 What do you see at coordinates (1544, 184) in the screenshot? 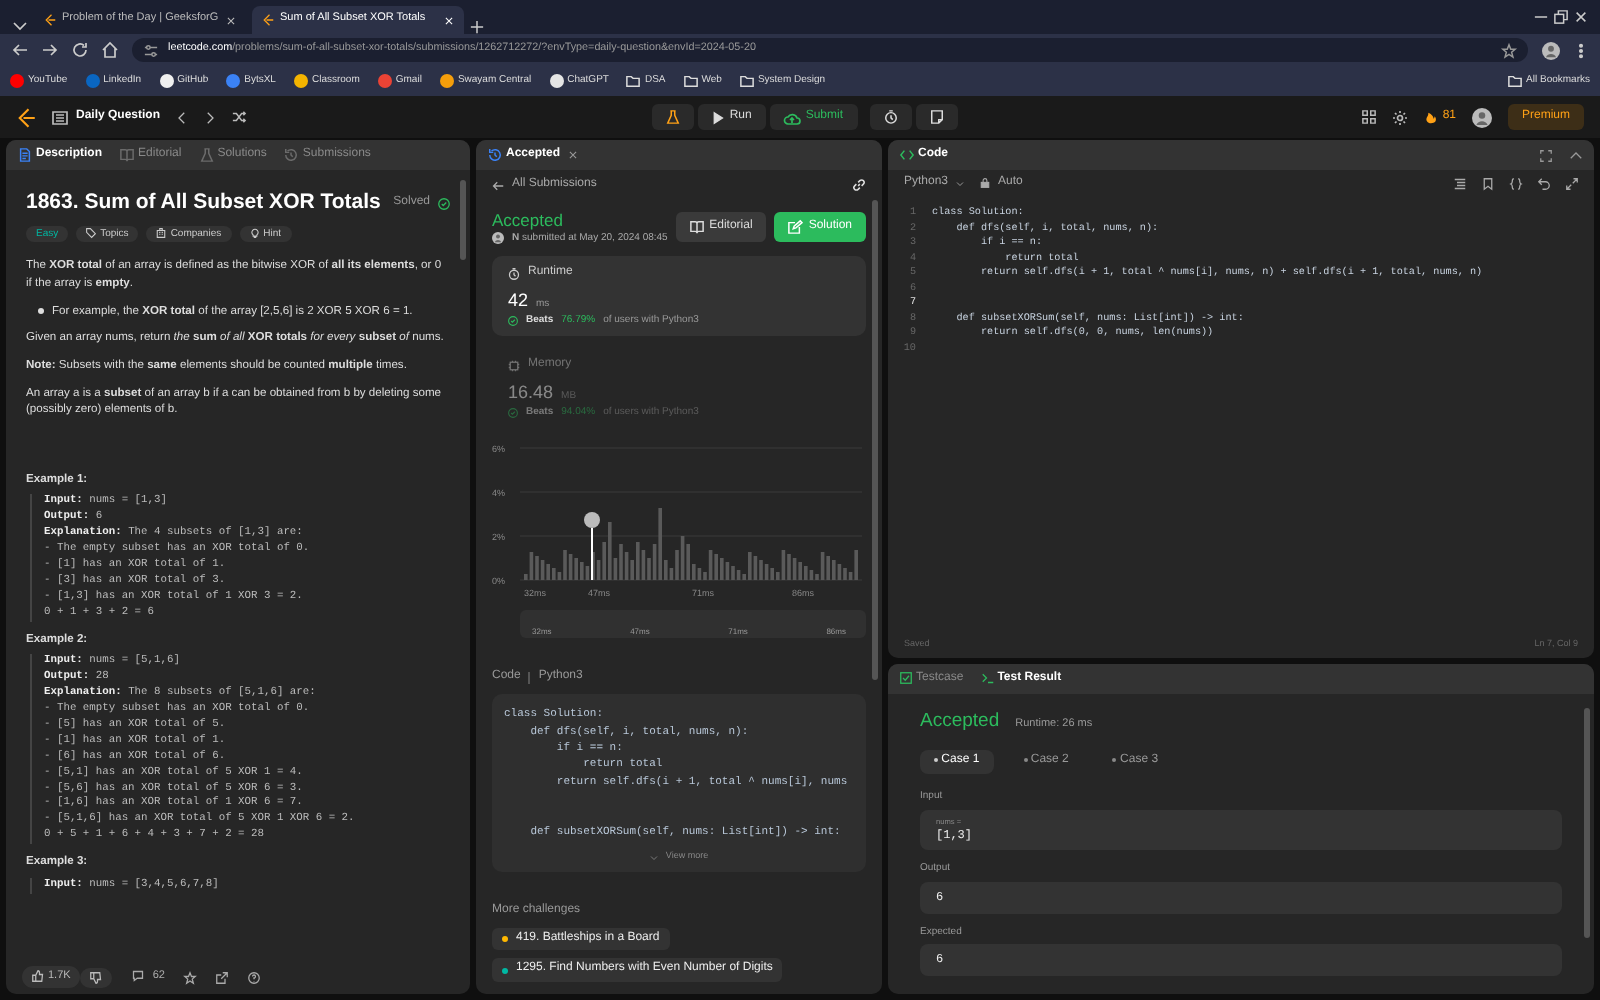
I see `undo-icon` at bounding box center [1544, 184].